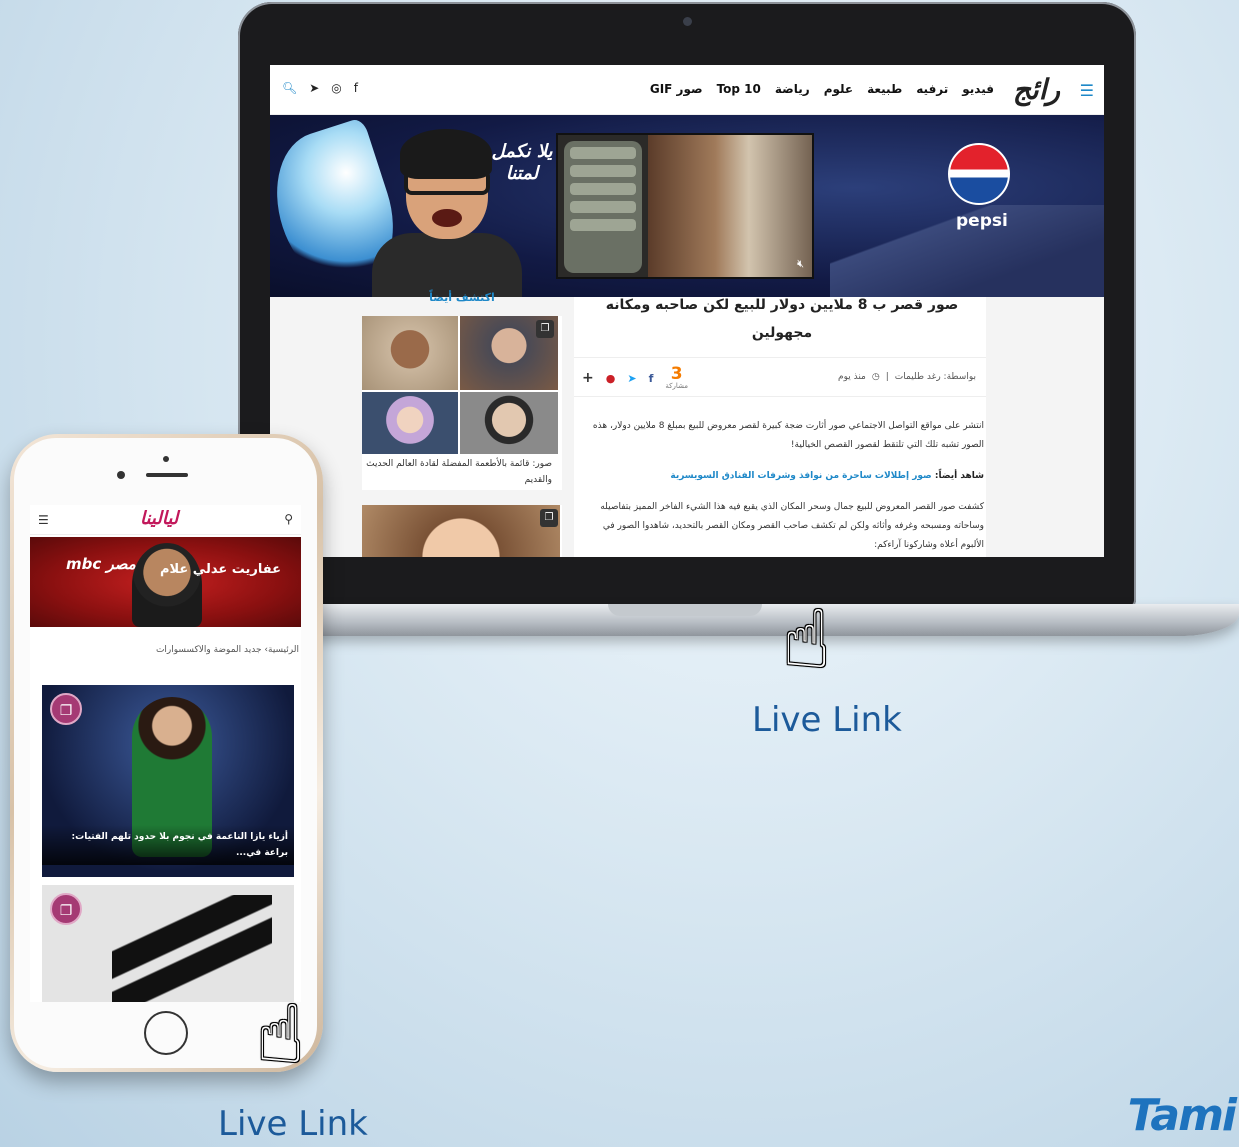 Image resolution: width=1239 pixels, height=1147 pixels. What do you see at coordinates (875, 377) in the screenshot?
I see `clock-icon: ◷` at bounding box center [875, 377].